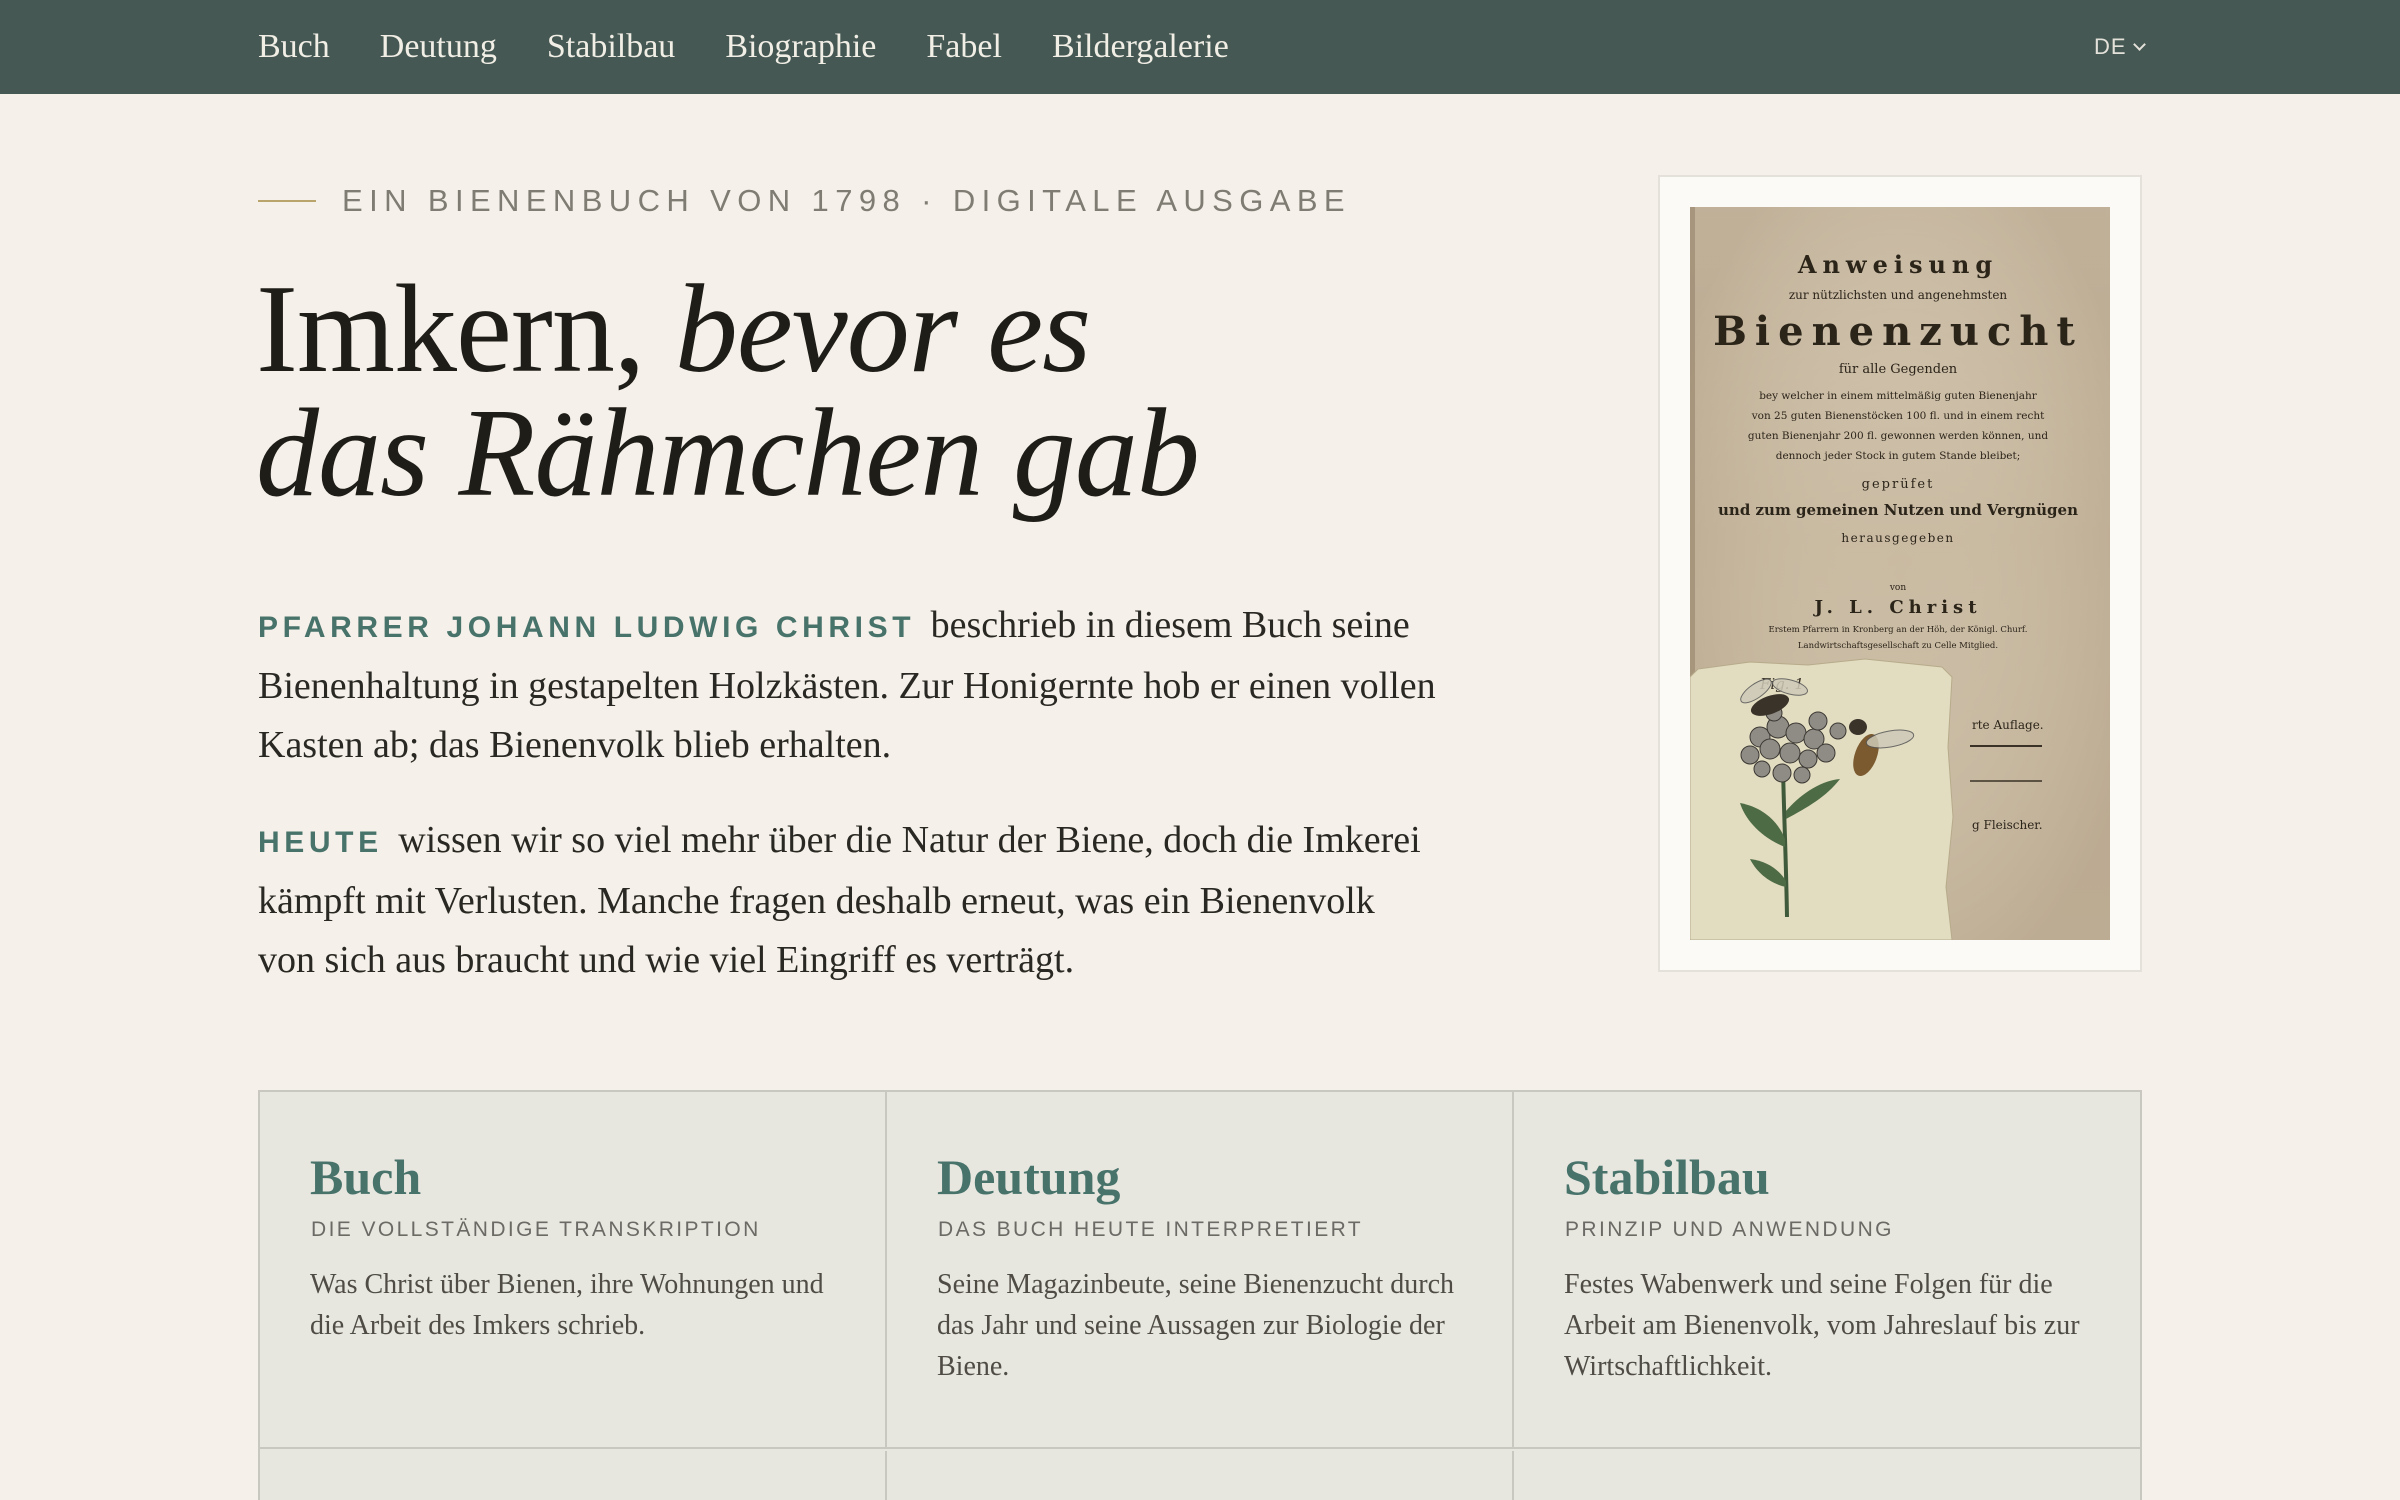 This screenshot has height=1500, width=2400. Describe the element at coordinates (320, 842) in the screenshot. I see `today-lead: HEUTE` at that location.